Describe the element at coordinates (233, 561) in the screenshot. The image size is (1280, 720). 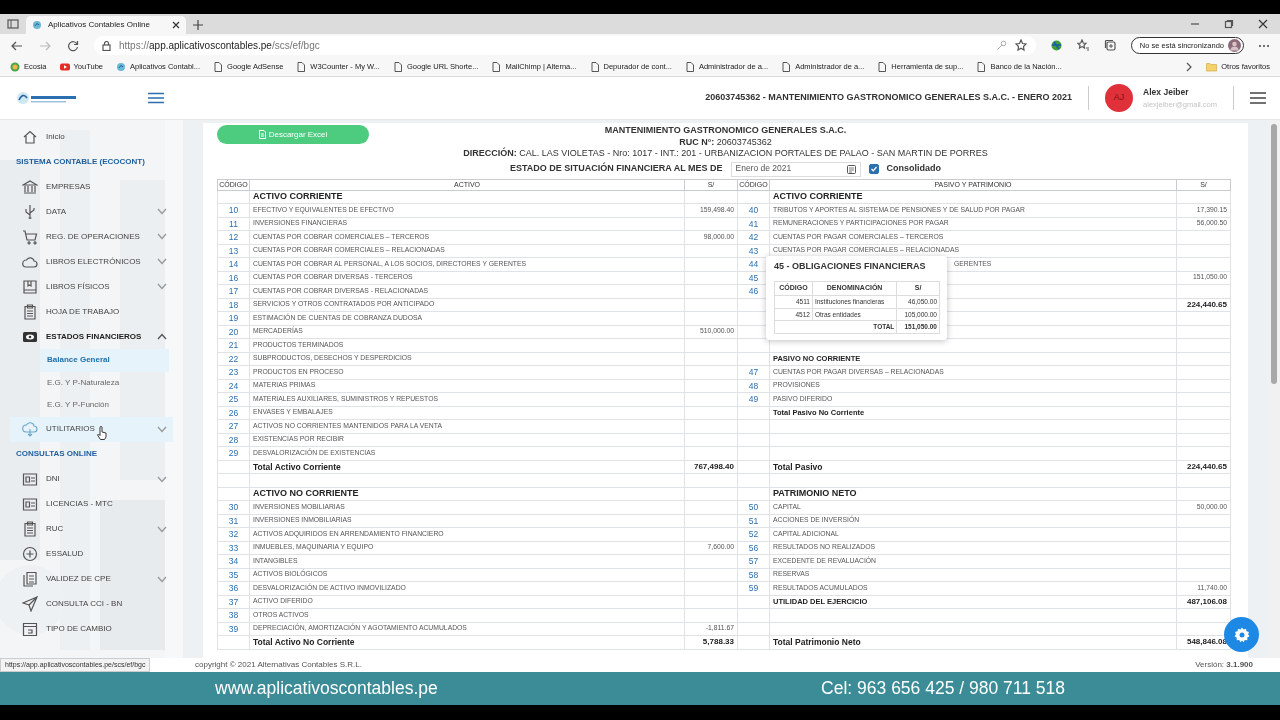
I see `account-code: 34` at that location.